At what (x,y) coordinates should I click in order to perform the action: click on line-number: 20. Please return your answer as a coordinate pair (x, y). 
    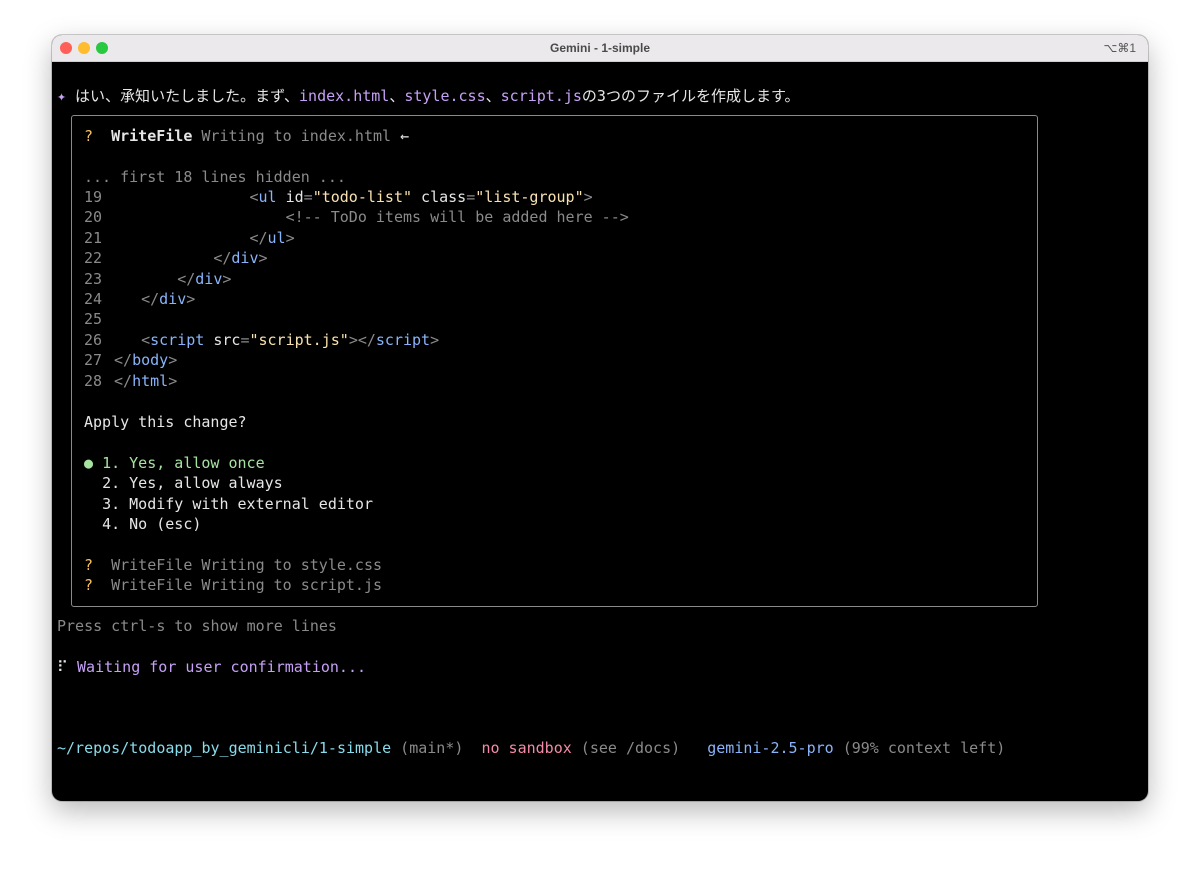
    Looking at the image, I should click on (93, 217).